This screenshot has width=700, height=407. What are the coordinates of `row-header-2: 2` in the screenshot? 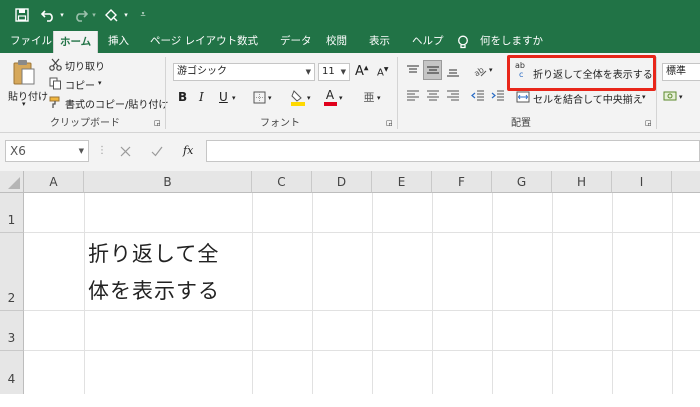 It's located at (12, 272).